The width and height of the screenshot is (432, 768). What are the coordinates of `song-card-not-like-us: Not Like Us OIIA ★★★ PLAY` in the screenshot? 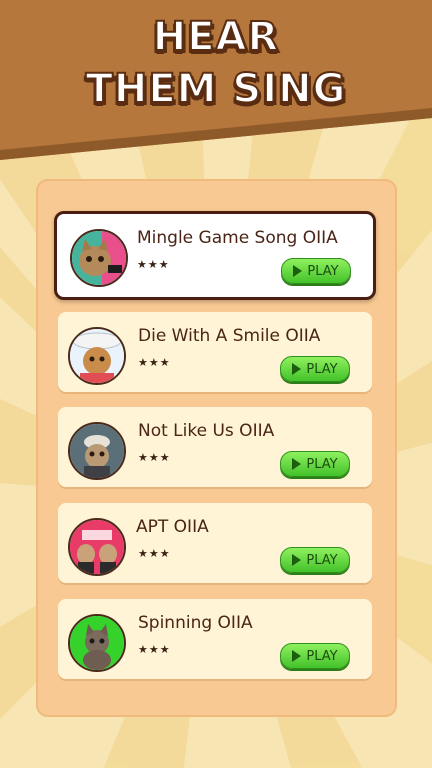 It's located at (215, 447).